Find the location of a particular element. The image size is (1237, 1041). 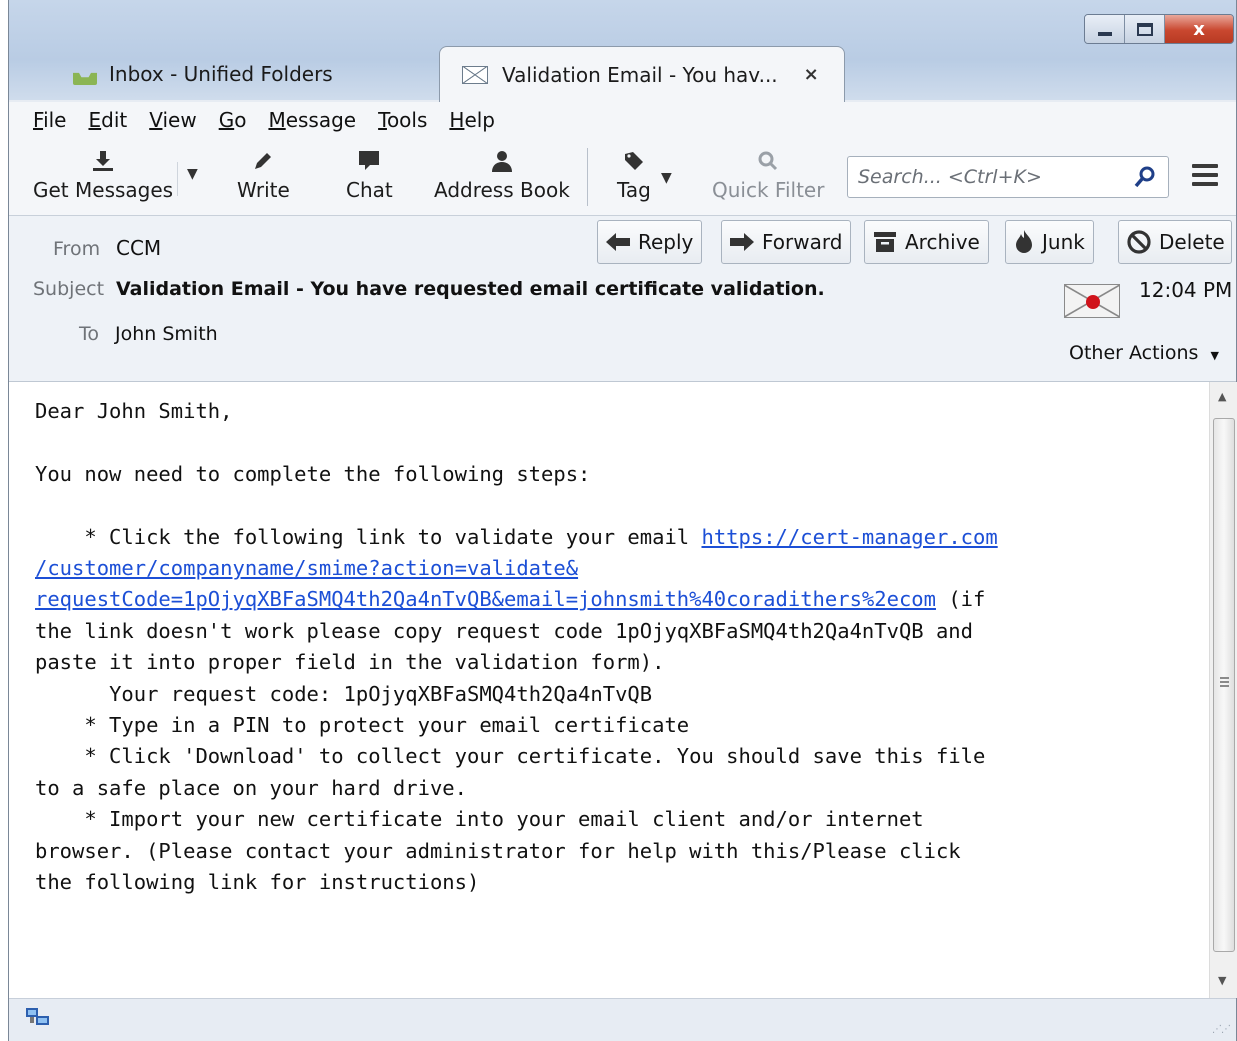

archive-button: Archive is located at coordinates (926, 242).